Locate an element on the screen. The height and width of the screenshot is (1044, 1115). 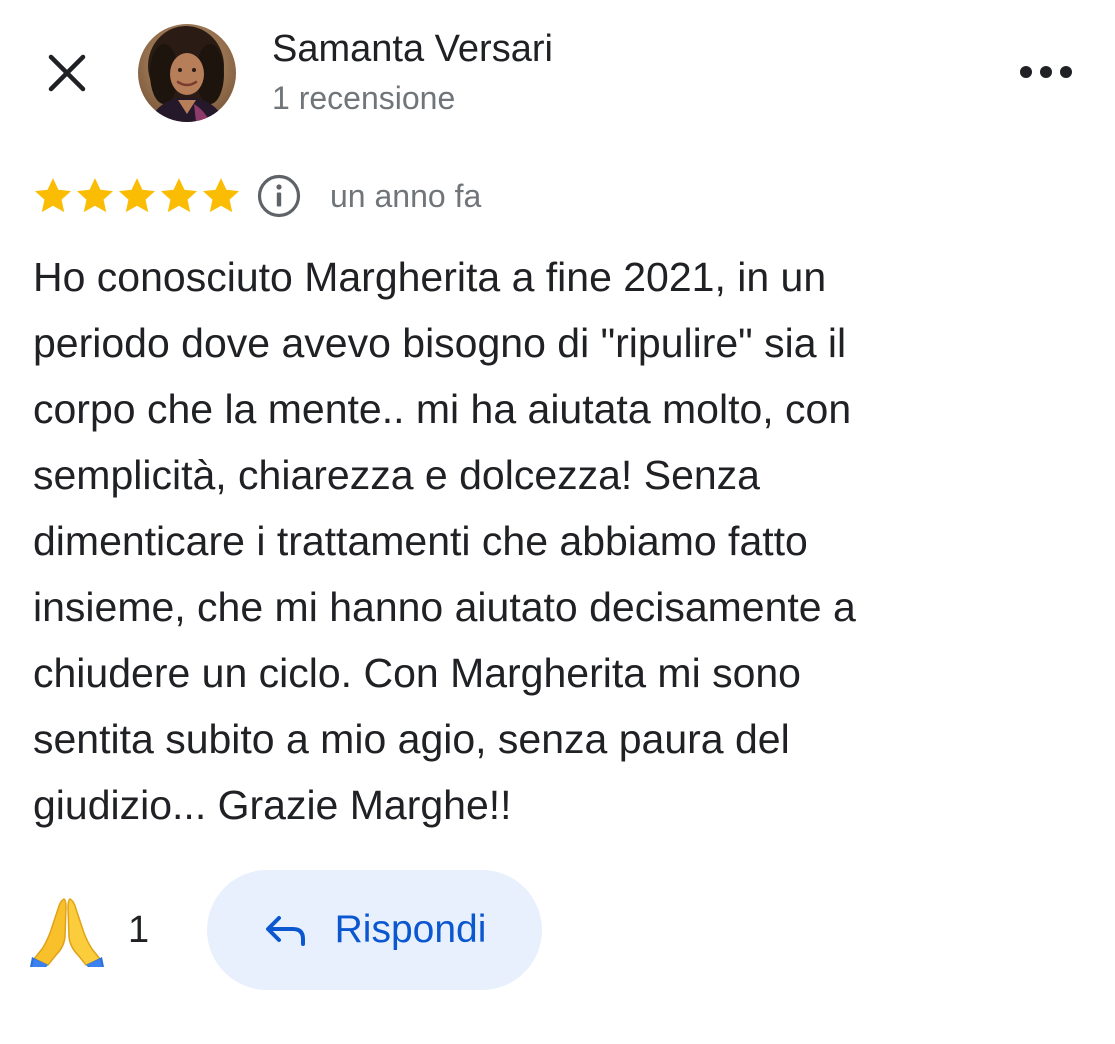
star-rating is located at coordinates (137, 196).